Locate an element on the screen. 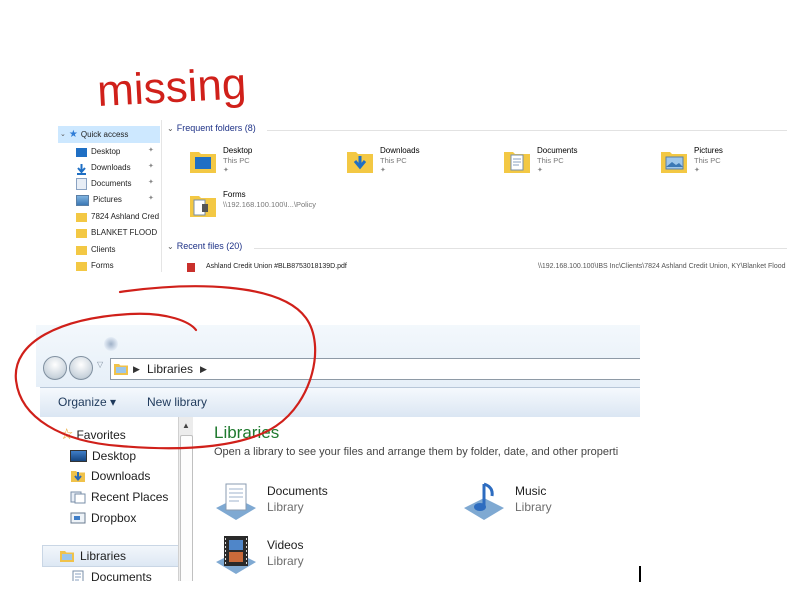  documents-folder-icon is located at coordinates (517, 162).